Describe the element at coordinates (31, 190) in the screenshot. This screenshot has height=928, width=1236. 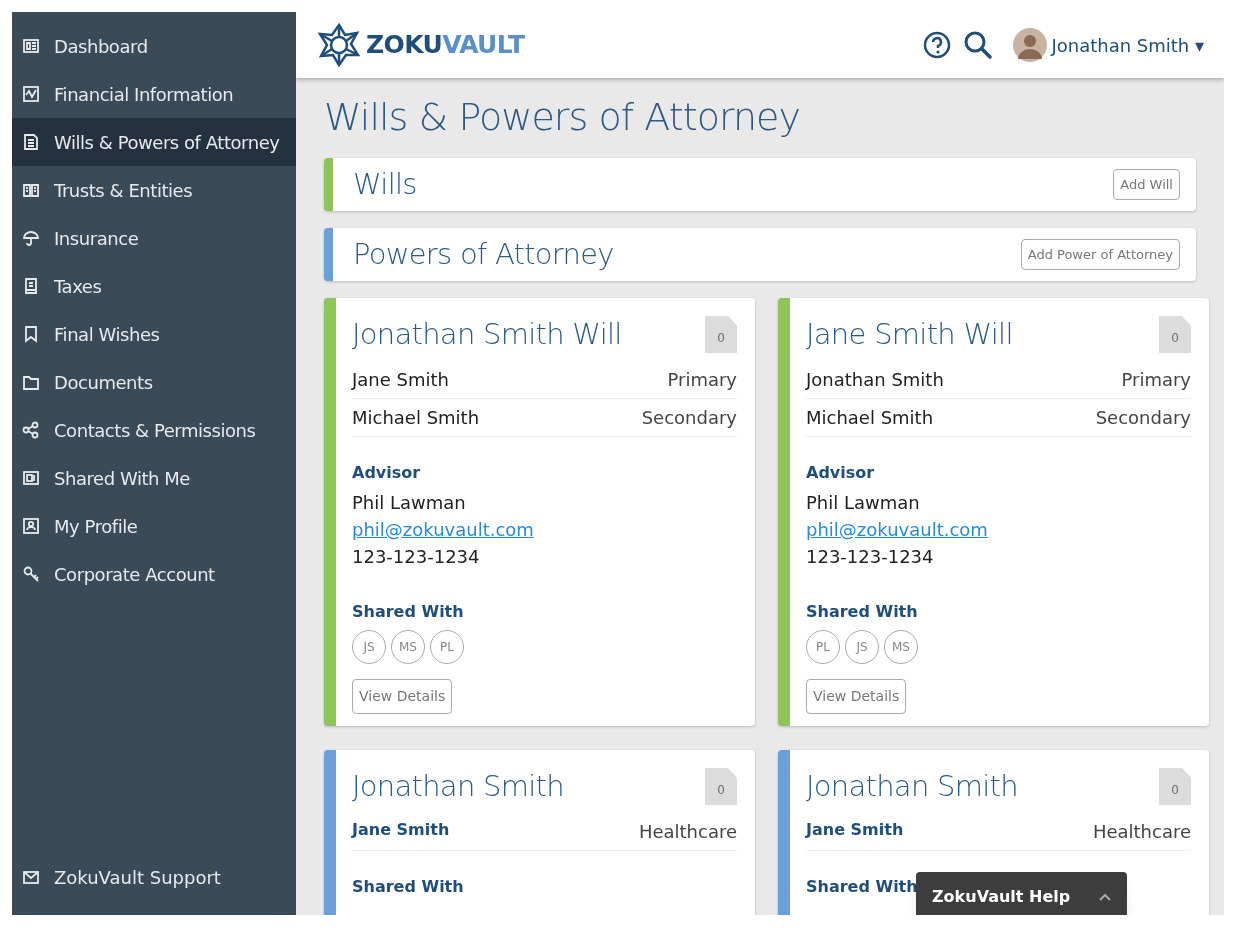
I see `book-icon` at that location.